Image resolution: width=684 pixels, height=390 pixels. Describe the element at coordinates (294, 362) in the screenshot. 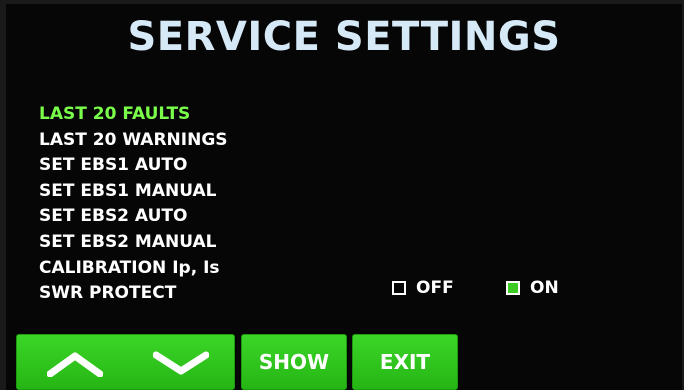

I see `show-button: SHOW` at that location.